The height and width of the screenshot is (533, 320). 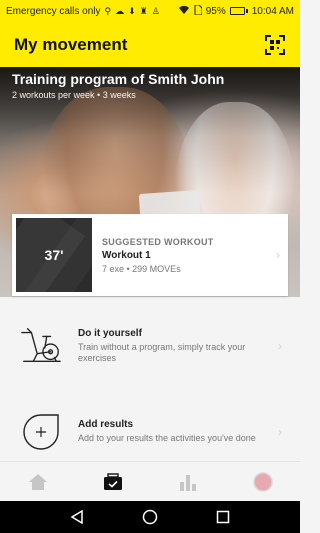 What do you see at coordinates (215, 11) in the screenshot?
I see `battery-percent: 95%` at bounding box center [215, 11].